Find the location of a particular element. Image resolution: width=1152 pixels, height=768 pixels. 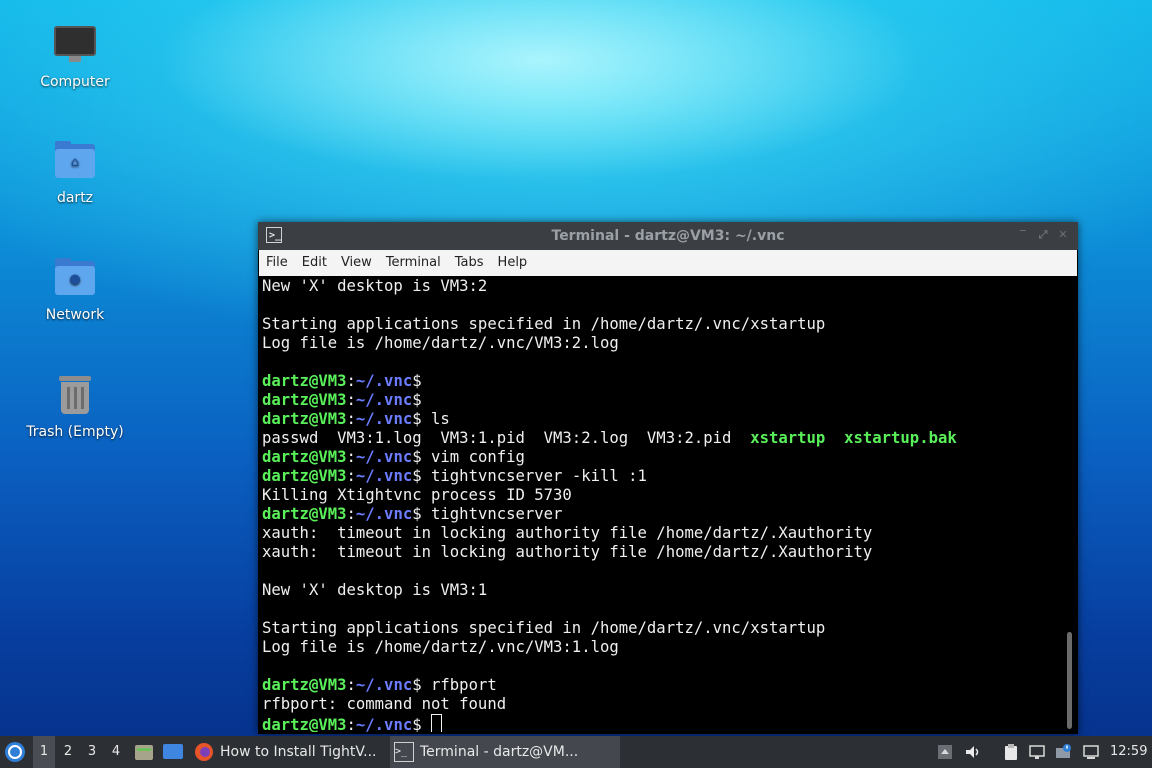

menu-help: Help is located at coordinates (513, 260).